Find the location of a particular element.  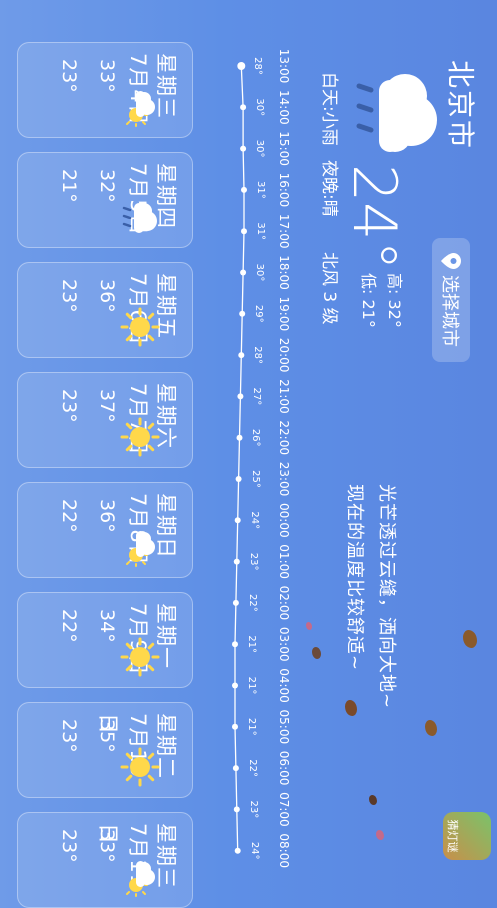

forecast-card: 星期二 7月10日 35° 23° is located at coordinates (105, 750).